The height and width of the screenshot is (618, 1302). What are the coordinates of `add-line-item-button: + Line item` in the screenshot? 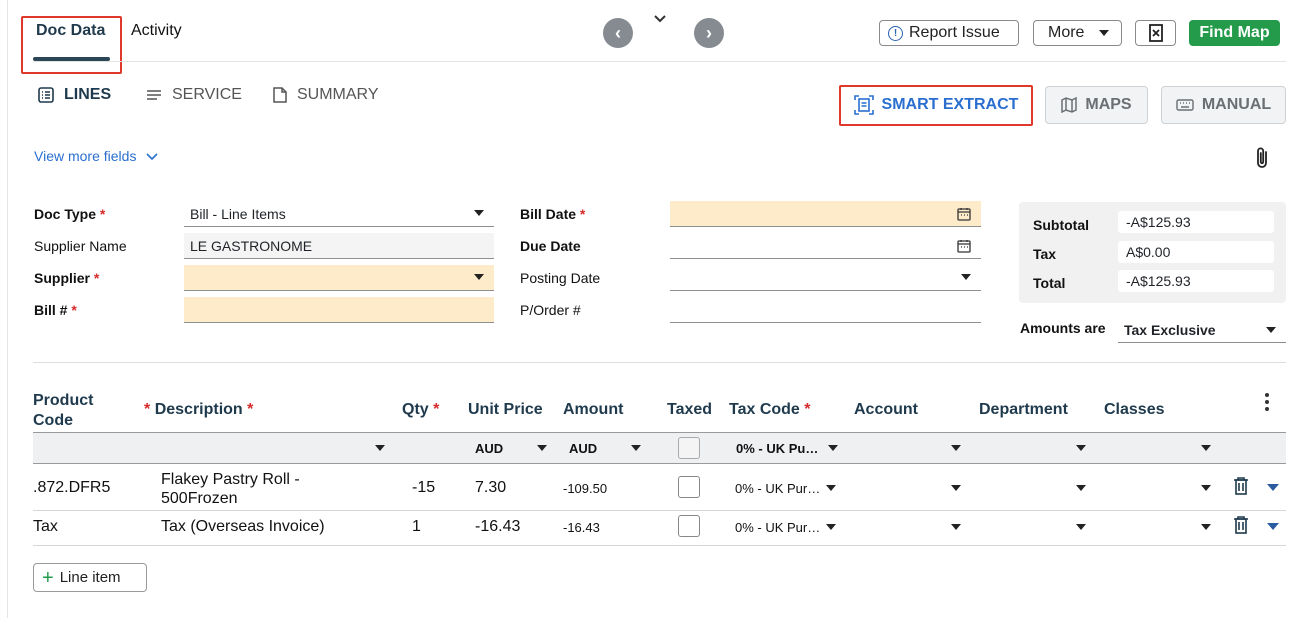 It's located at (90, 577).